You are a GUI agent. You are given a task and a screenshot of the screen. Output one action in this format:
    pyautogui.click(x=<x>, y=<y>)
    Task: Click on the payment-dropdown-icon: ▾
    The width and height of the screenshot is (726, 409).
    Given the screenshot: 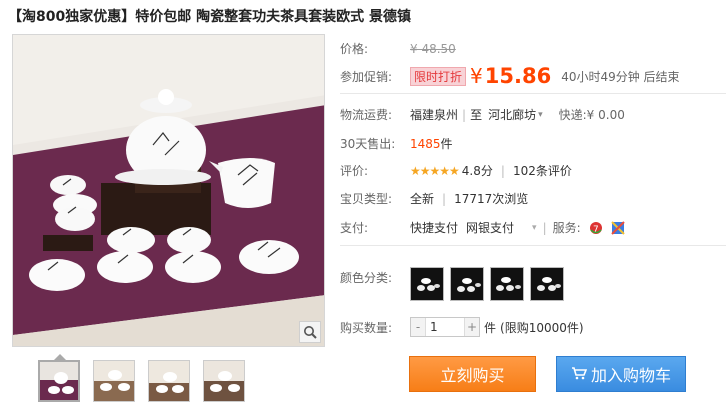 What is the action you would take?
    pyautogui.click(x=534, y=228)
    